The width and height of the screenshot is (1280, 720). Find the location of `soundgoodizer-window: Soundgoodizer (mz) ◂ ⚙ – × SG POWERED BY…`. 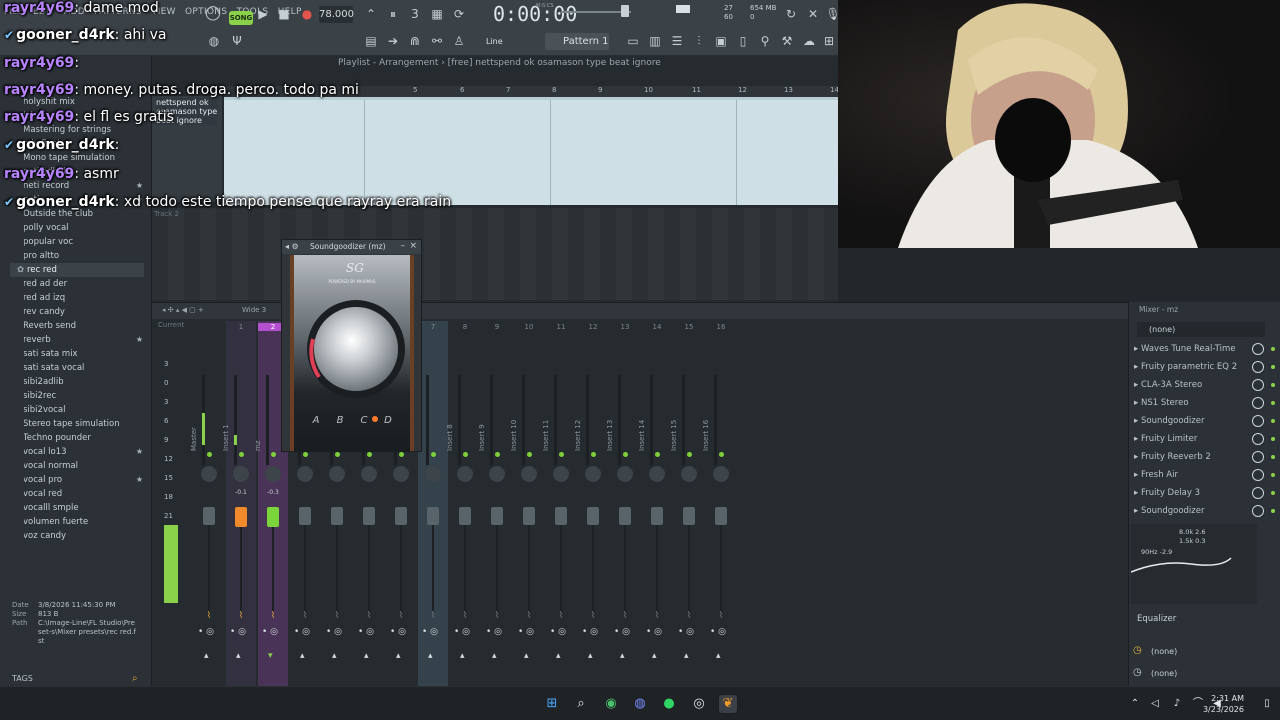

soundgoodizer-window: Soundgoodizer (mz) ◂ ⚙ – × SG POWERED BY… is located at coordinates (351, 345).